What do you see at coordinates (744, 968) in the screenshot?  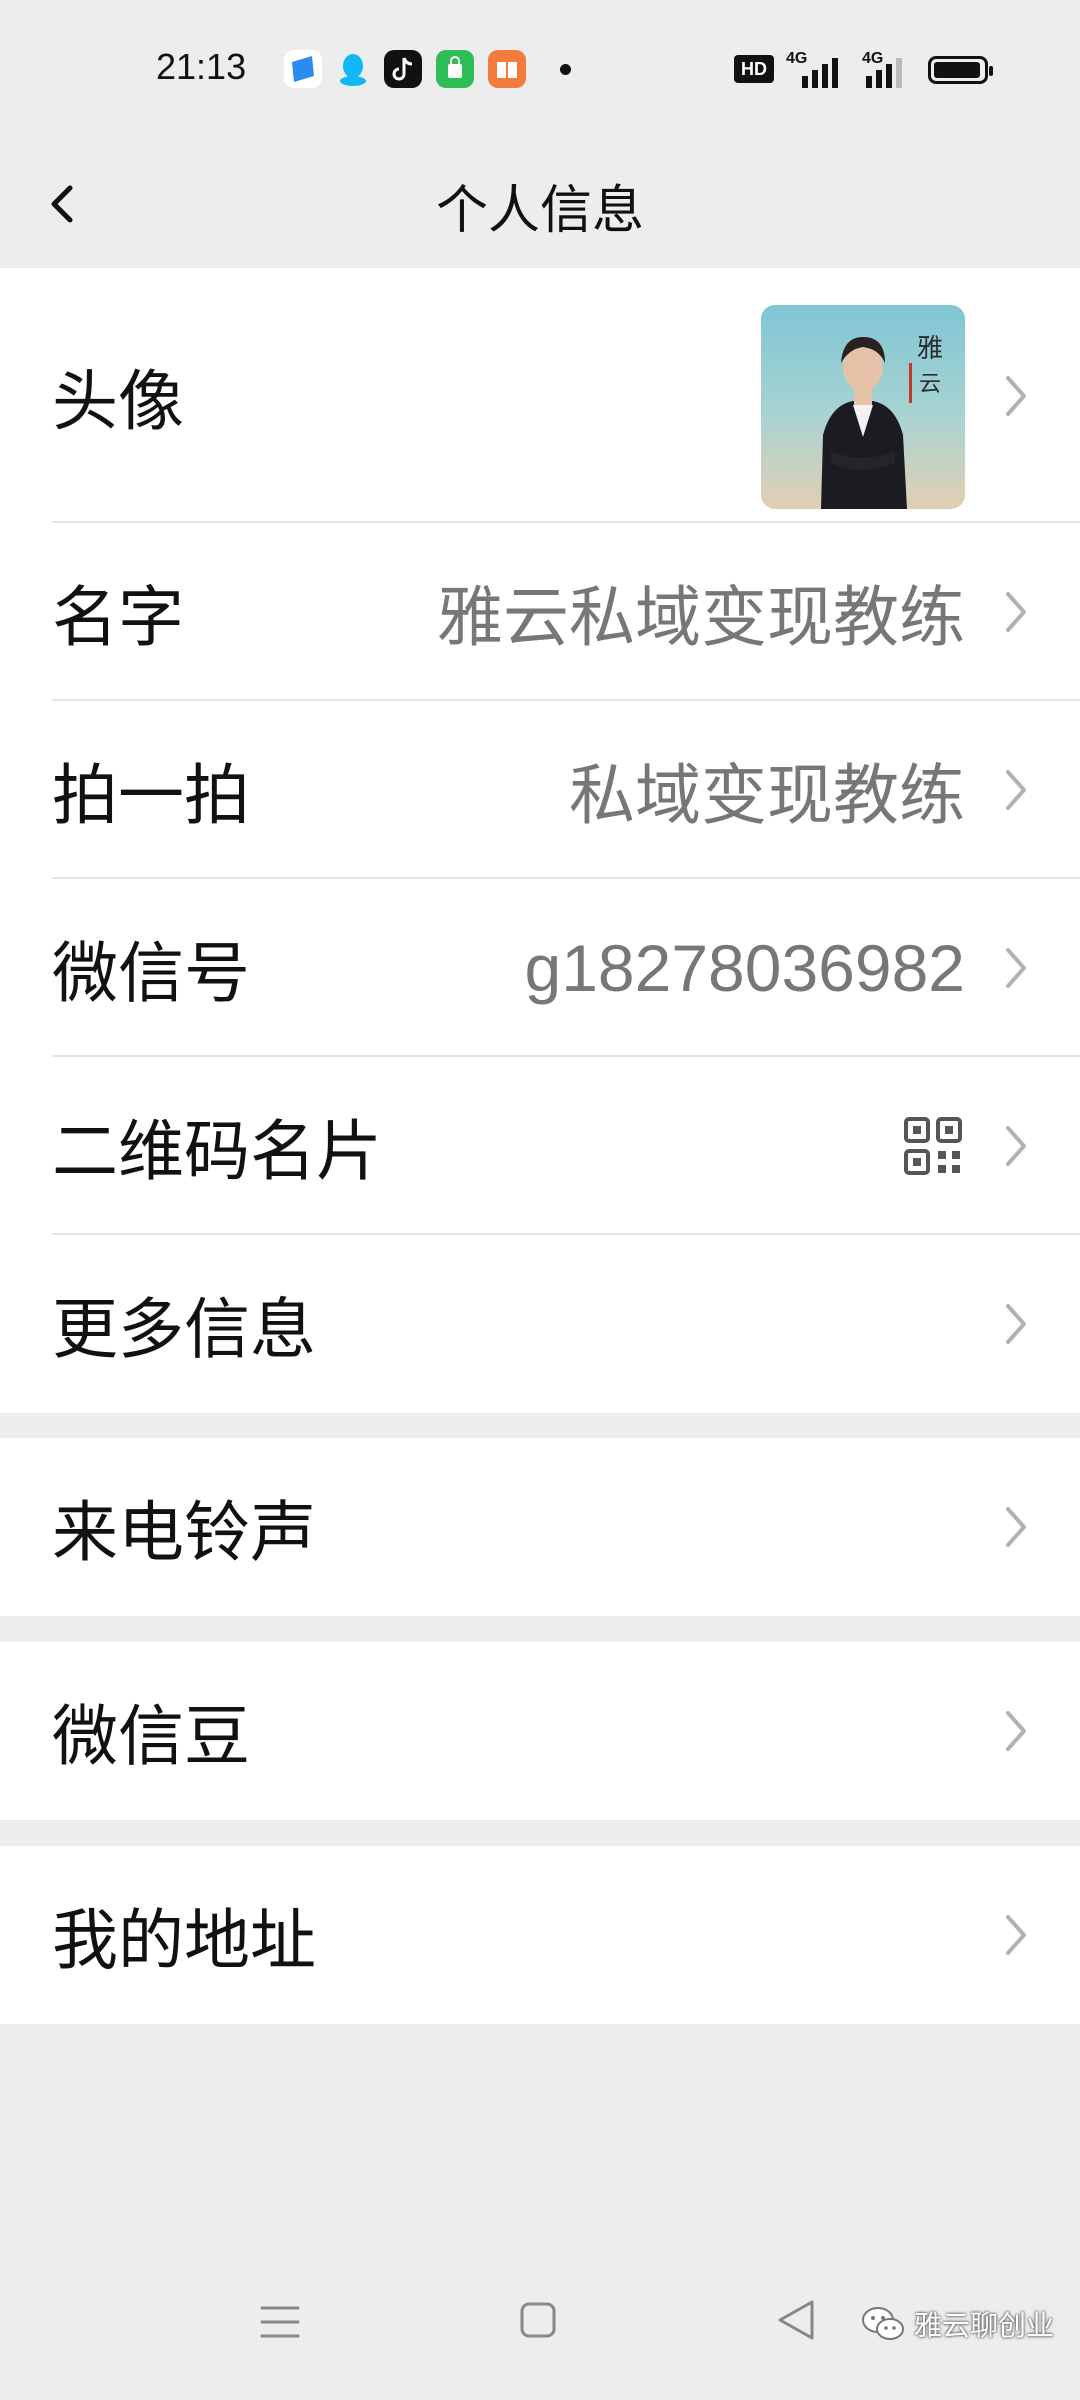 I see `wechat-id-value: g18278036982` at bounding box center [744, 968].